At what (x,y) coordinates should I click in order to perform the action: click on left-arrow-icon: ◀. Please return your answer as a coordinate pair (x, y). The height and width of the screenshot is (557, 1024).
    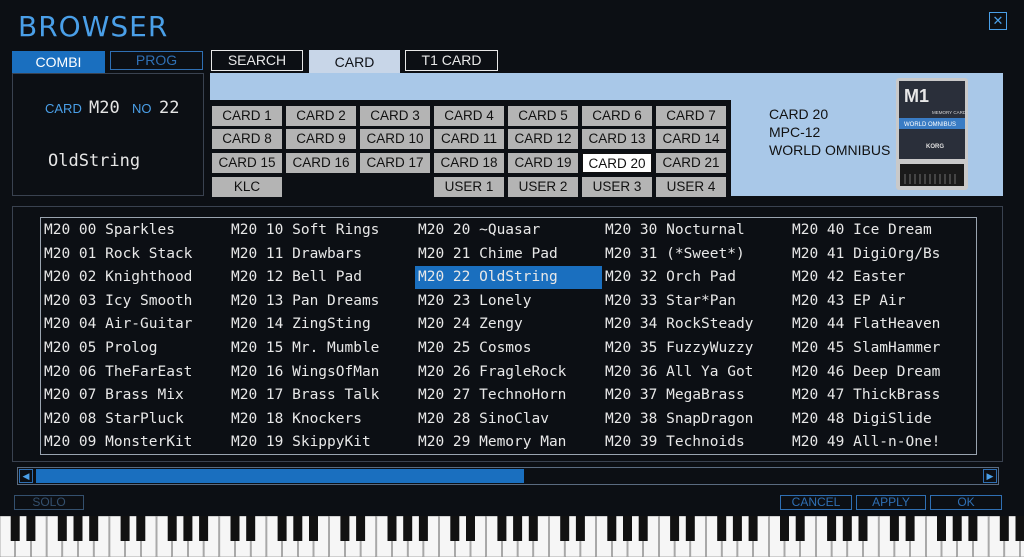
    Looking at the image, I should click on (26, 476).